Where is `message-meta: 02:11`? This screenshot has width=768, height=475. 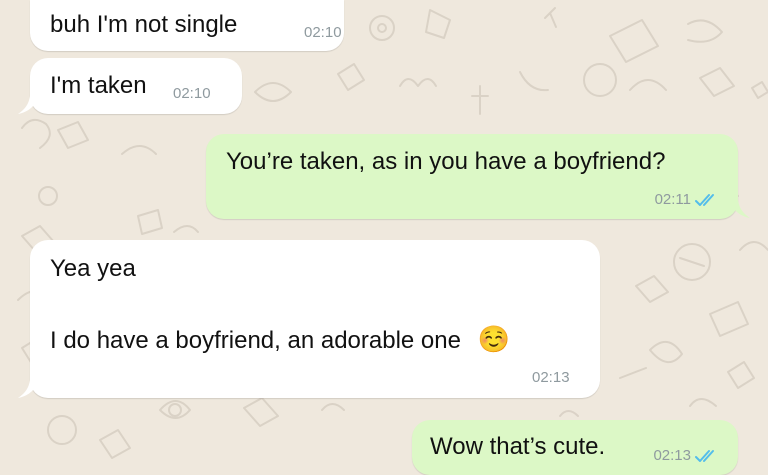 message-meta: 02:11 is located at coordinates (687, 200).